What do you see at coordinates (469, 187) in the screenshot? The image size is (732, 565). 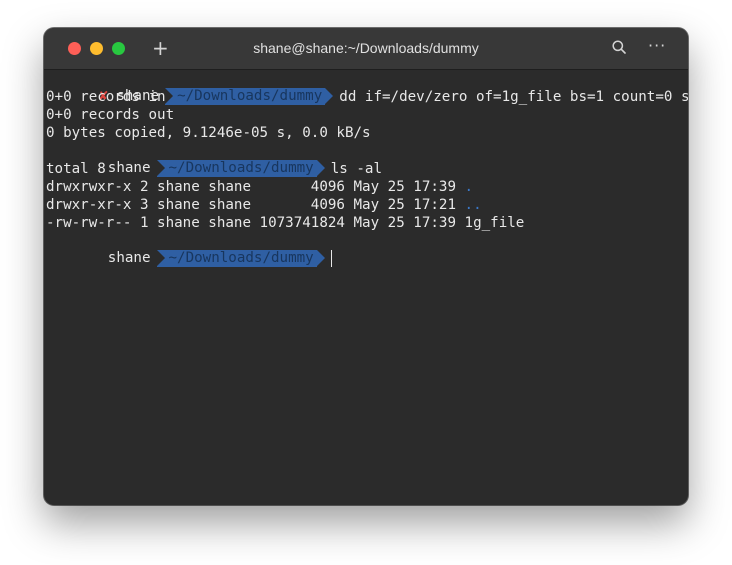 I see `ls-row-name: .` at bounding box center [469, 187].